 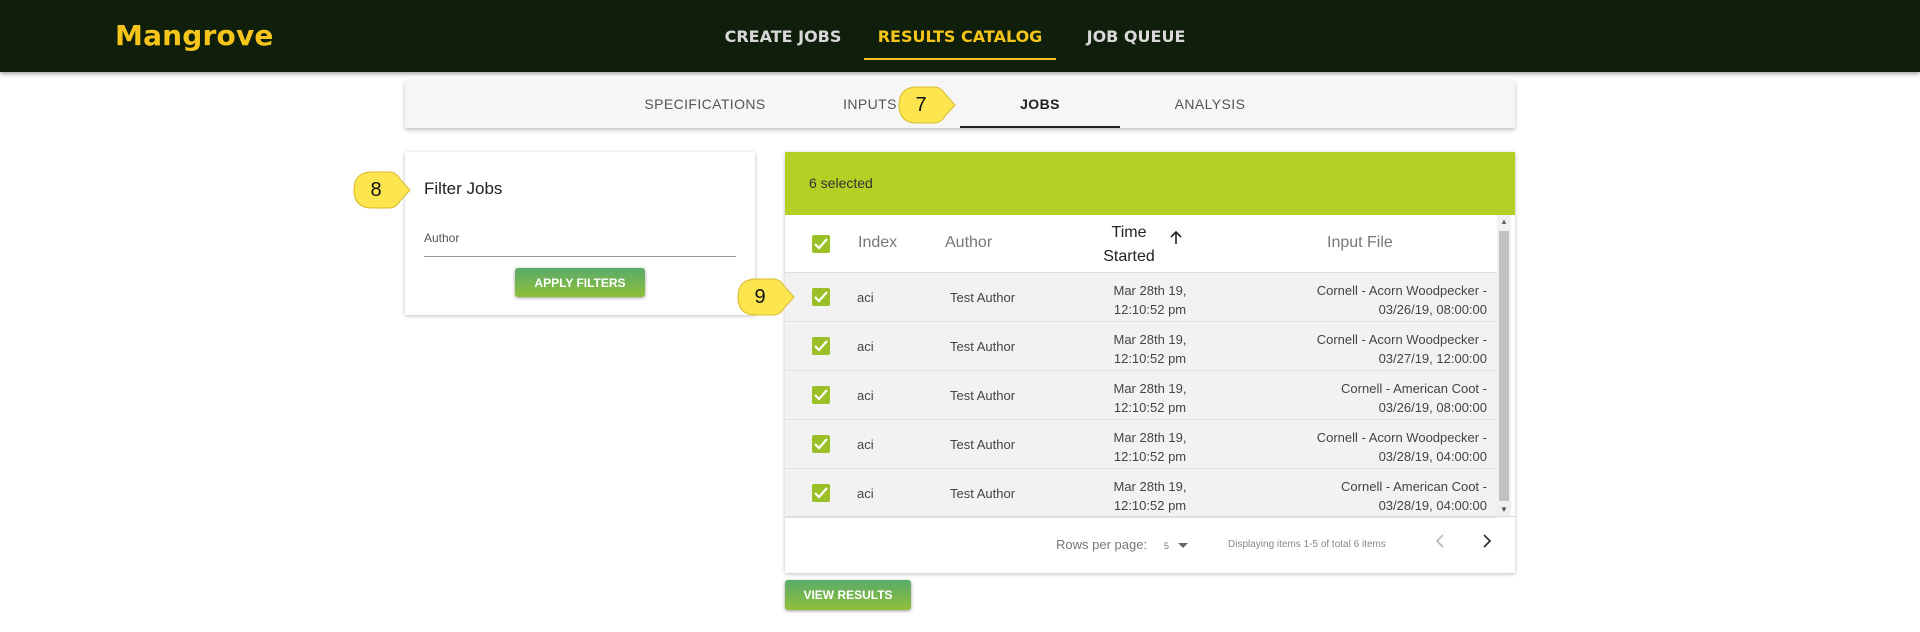 What do you see at coordinates (1307, 544) in the screenshot?
I see `pagination-status: Displaying items 1-5 of total 6 items` at bounding box center [1307, 544].